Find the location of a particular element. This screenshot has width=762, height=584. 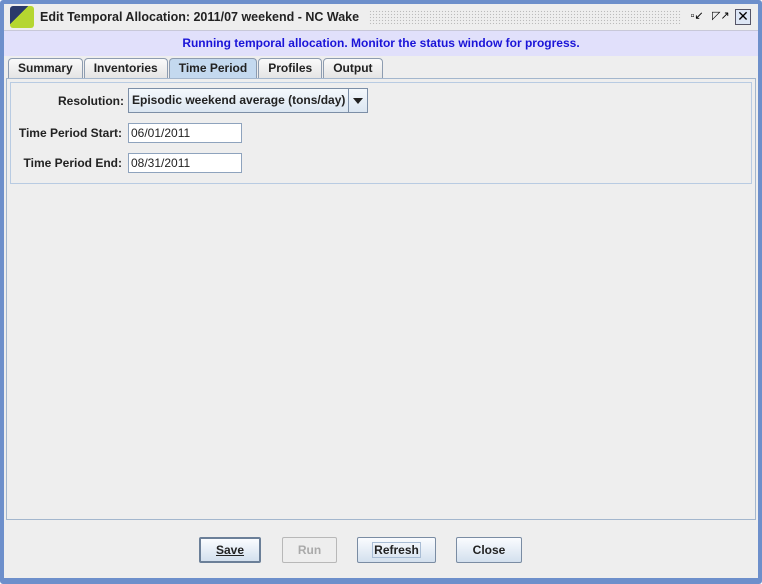

tab-profiles: Profiles is located at coordinates (290, 68).